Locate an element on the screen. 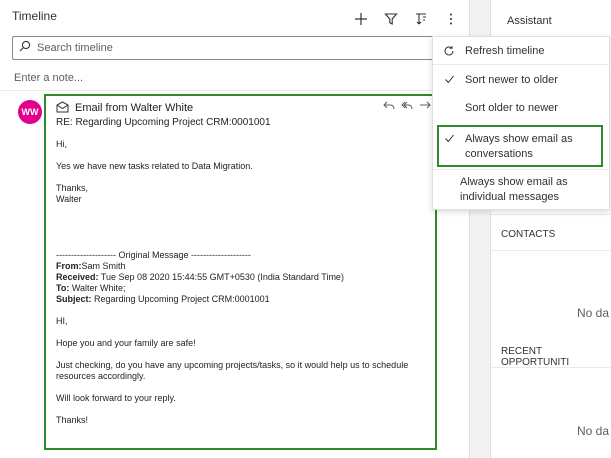 The height and width of the screenshot is (458, 611). email-text: Walter is located at coordinates (69, 199).